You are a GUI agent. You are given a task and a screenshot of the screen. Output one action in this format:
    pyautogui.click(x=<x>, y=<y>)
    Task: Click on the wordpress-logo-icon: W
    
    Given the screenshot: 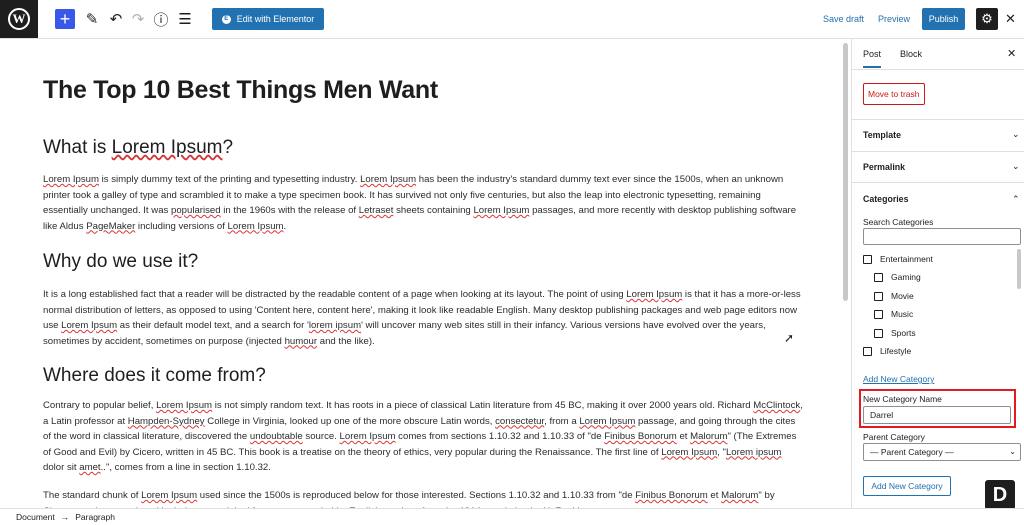 What is the action you would take?
    pyautogui.click(x=19, y=19)
    